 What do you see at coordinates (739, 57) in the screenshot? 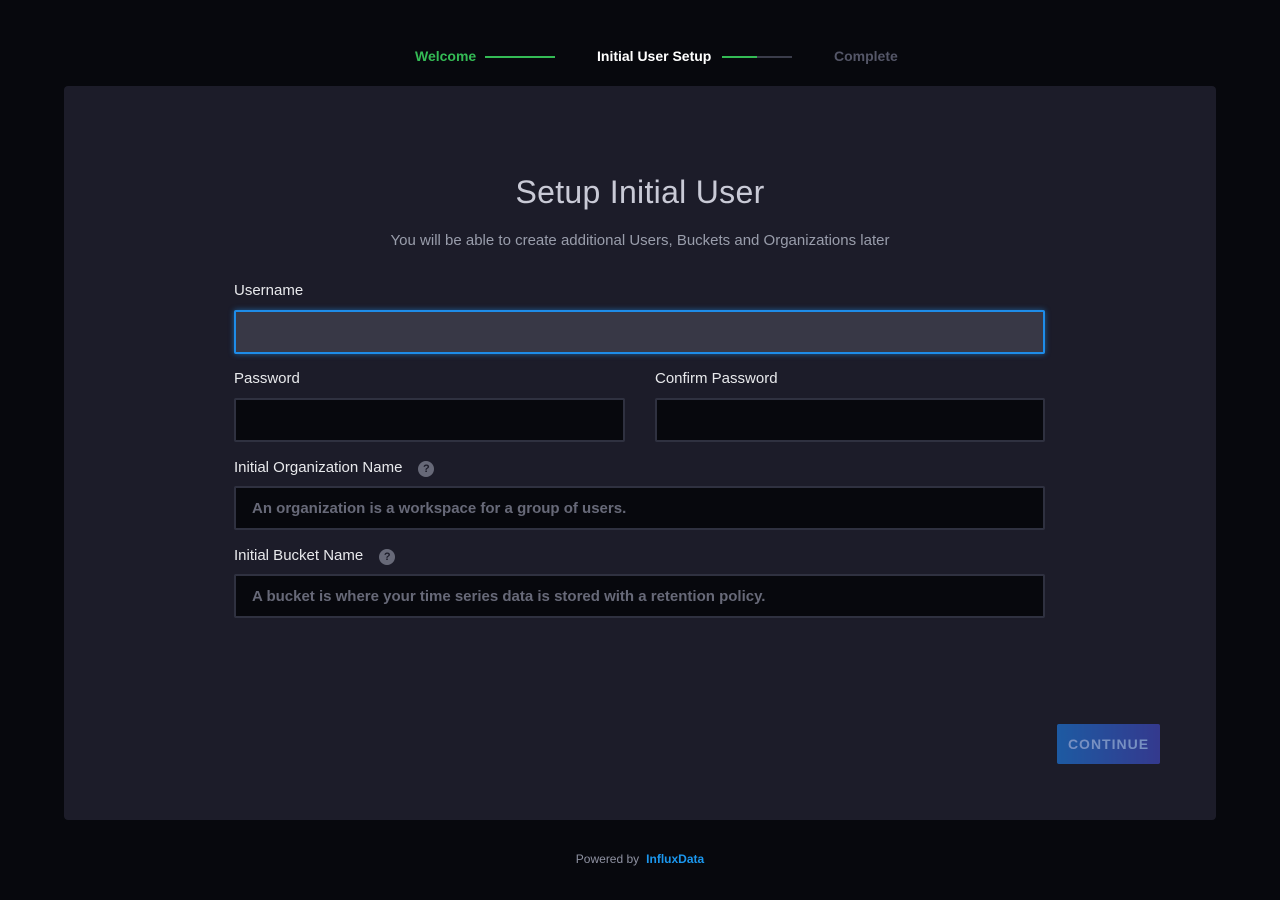
I see `step-connector-2-fill` at bounding box center [739, 57].